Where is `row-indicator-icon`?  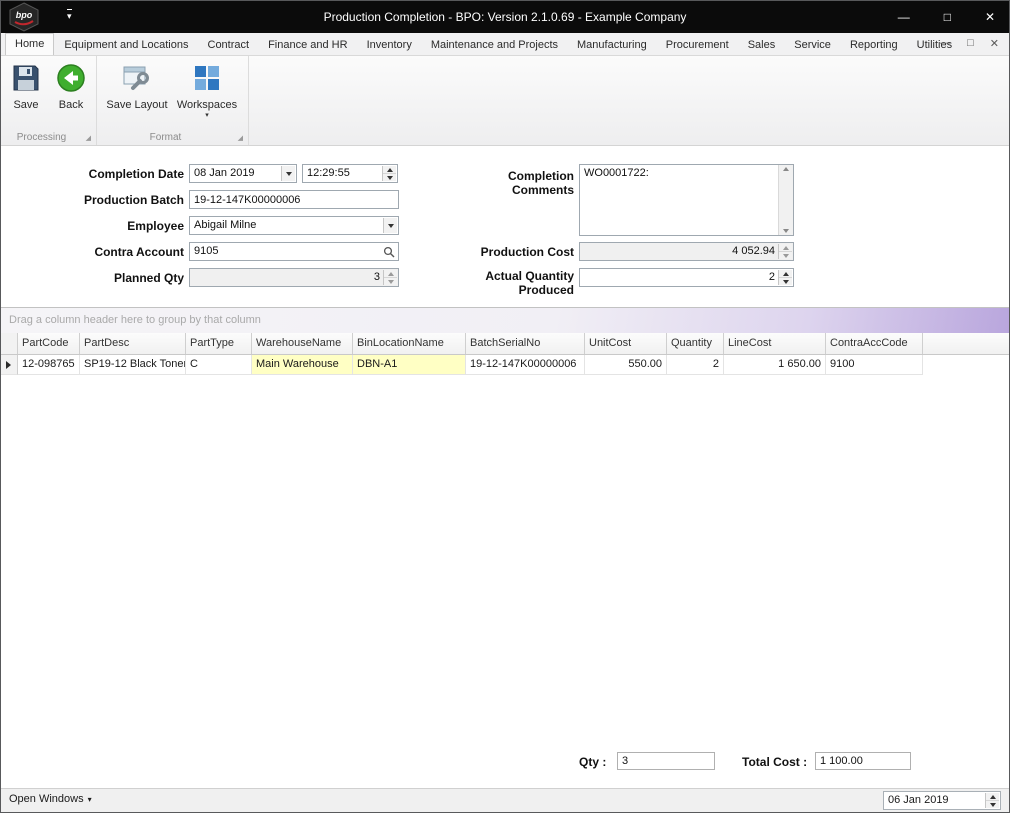 row-indicator-icon is located at coordinates (8, 365).